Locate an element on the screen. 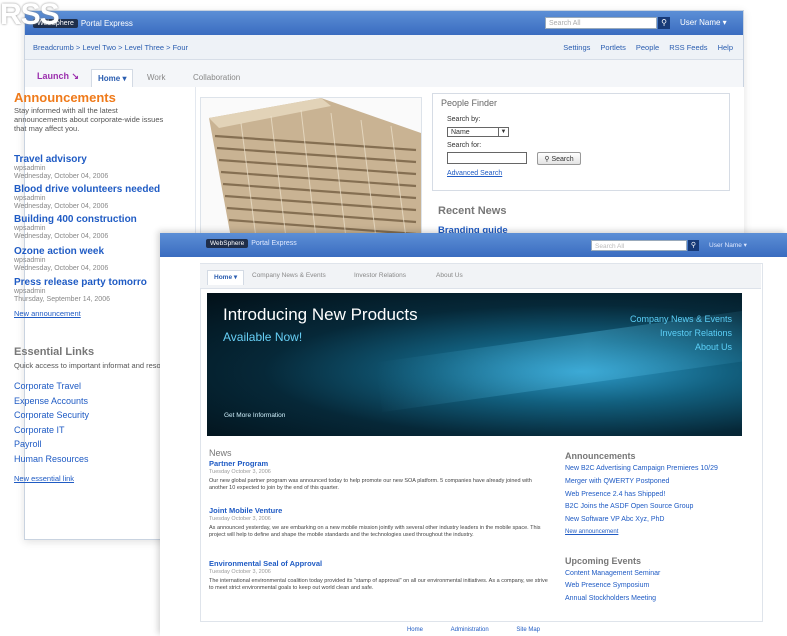 Image resolution: width=787 pixels, height=636 pixels. news-item-title: Joint Mobile Venture is located at coordinates (379, 510).